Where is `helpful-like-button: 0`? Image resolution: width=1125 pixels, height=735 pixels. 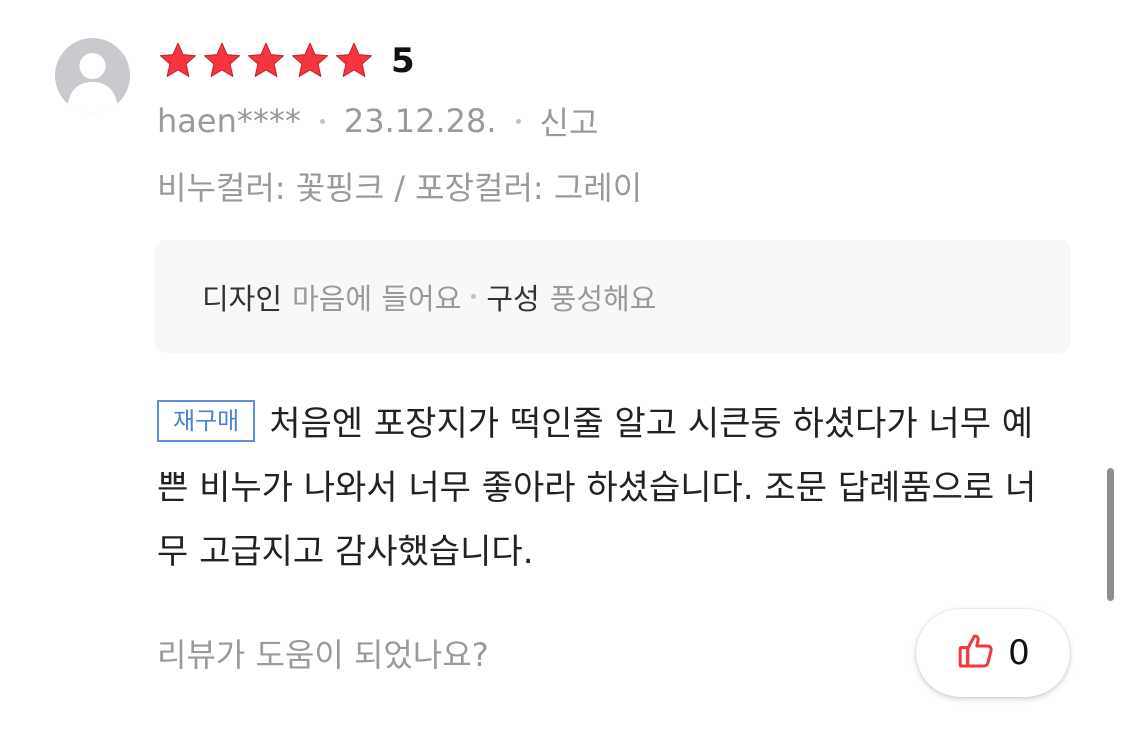
helpful-like-button: 0 is located at coordinates (993, 653).